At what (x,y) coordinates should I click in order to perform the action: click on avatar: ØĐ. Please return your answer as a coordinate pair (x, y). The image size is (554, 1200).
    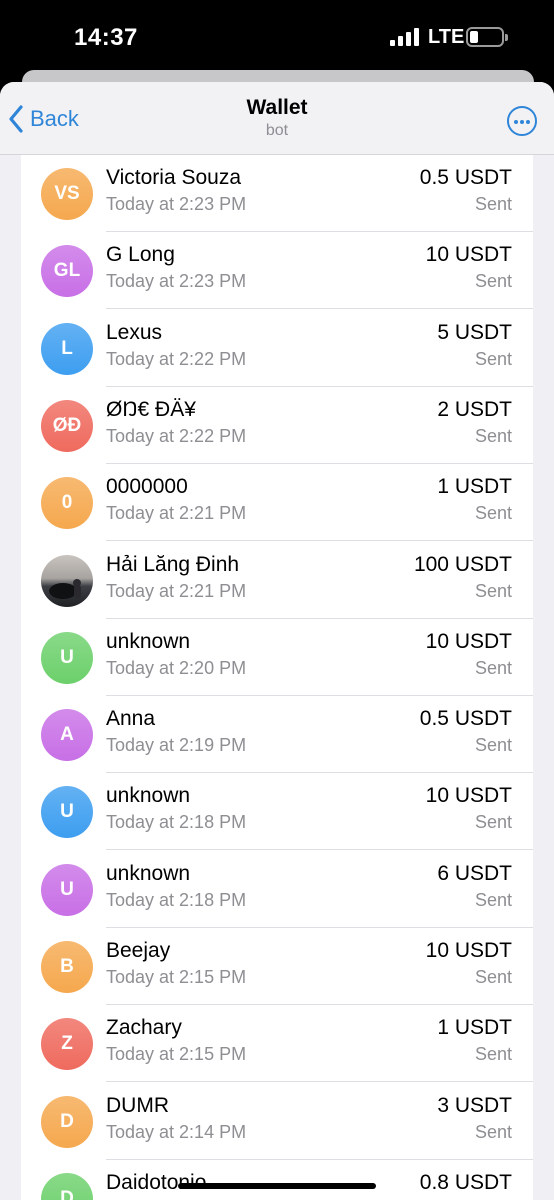
    Looking at the image, I should click on (67, 425).